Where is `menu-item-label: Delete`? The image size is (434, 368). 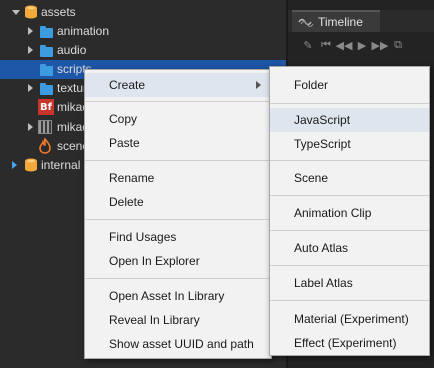
menu-item-label: Delete is located at coordinates (126, 202).